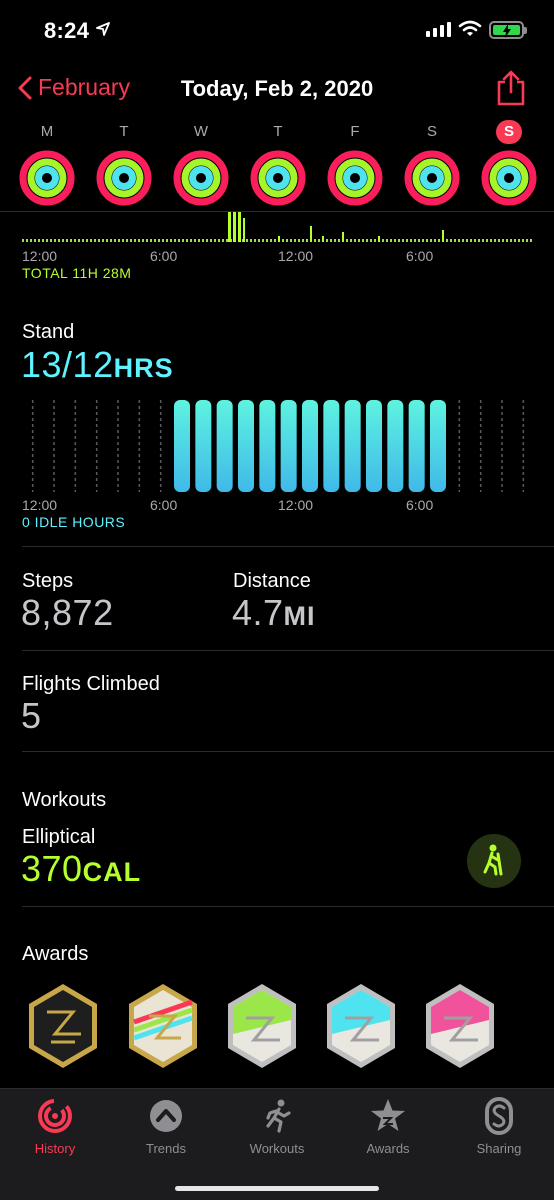 Image resolution: width=554 pixels, height=1200 pixels. What do you see at coordinates (166, 1126) in the screenshot?
I see `tab-trends: Trends` at bounding box center [166, 1126].